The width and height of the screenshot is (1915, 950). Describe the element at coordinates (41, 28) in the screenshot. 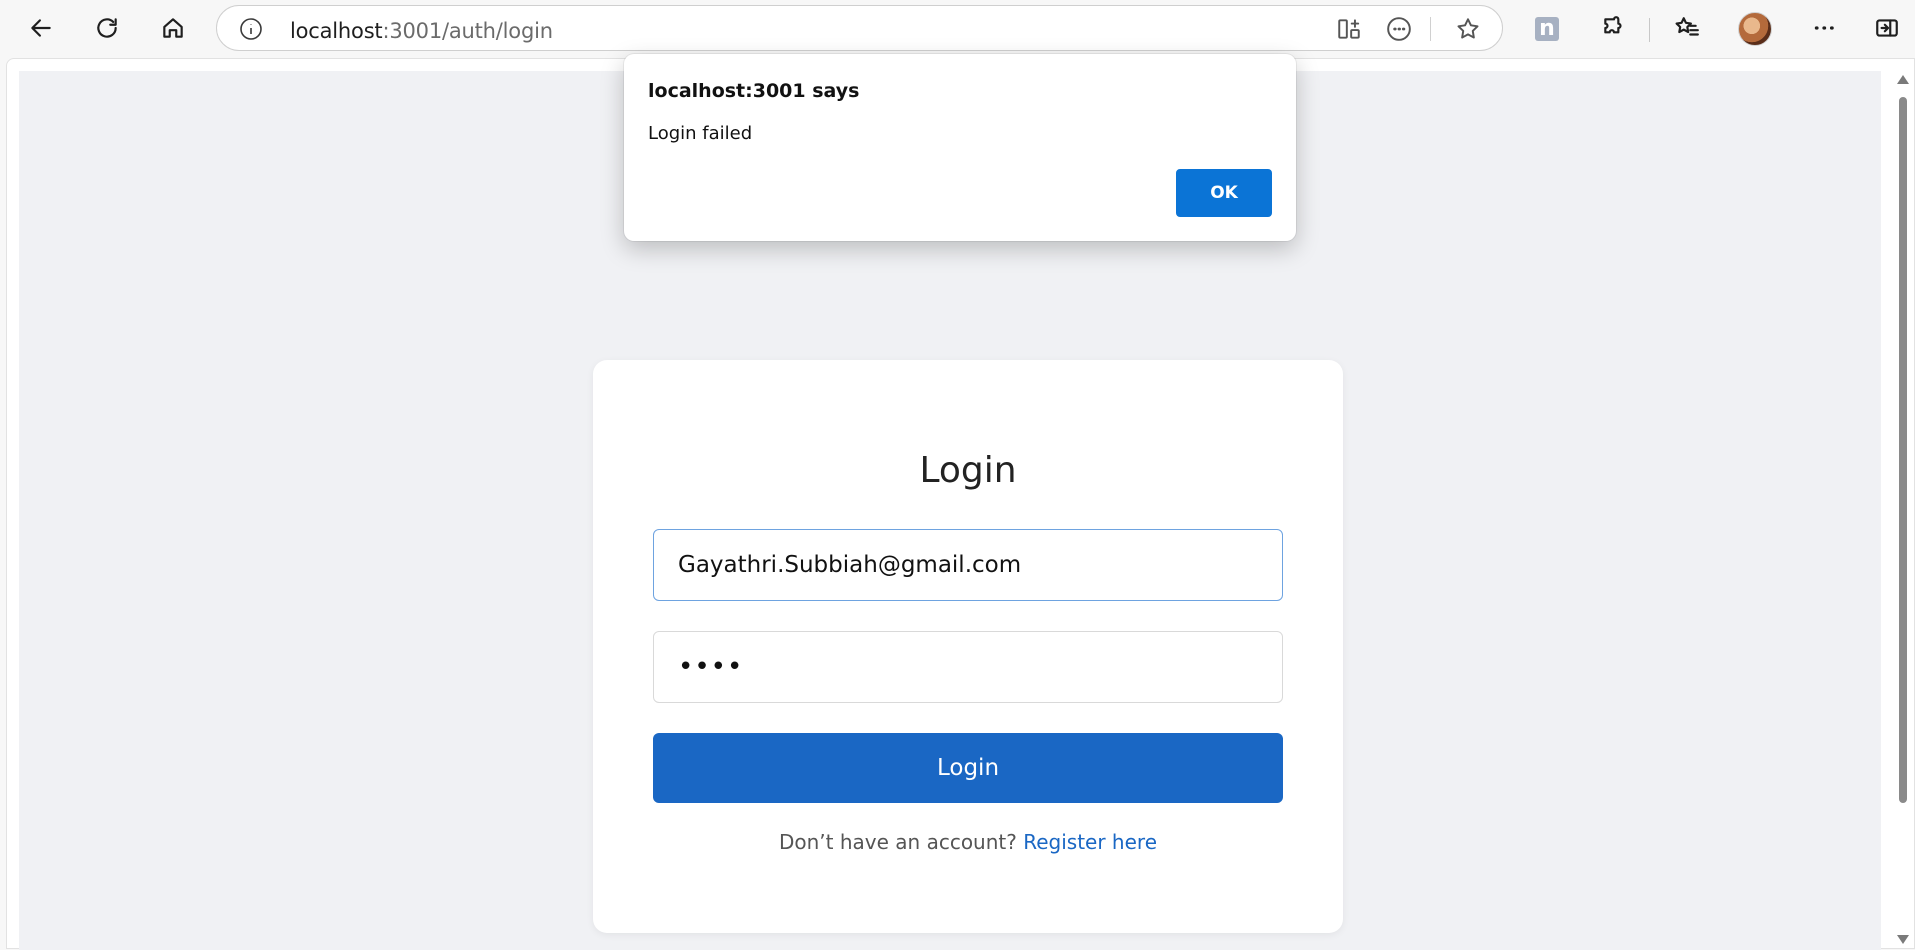

I see `back-arrow-icon` at that location.